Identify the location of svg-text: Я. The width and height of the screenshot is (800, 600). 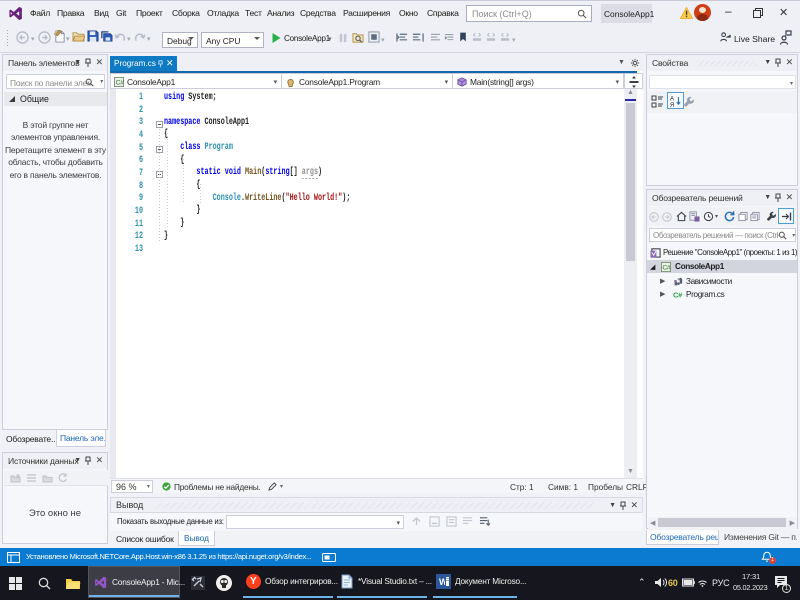
(672, 105).